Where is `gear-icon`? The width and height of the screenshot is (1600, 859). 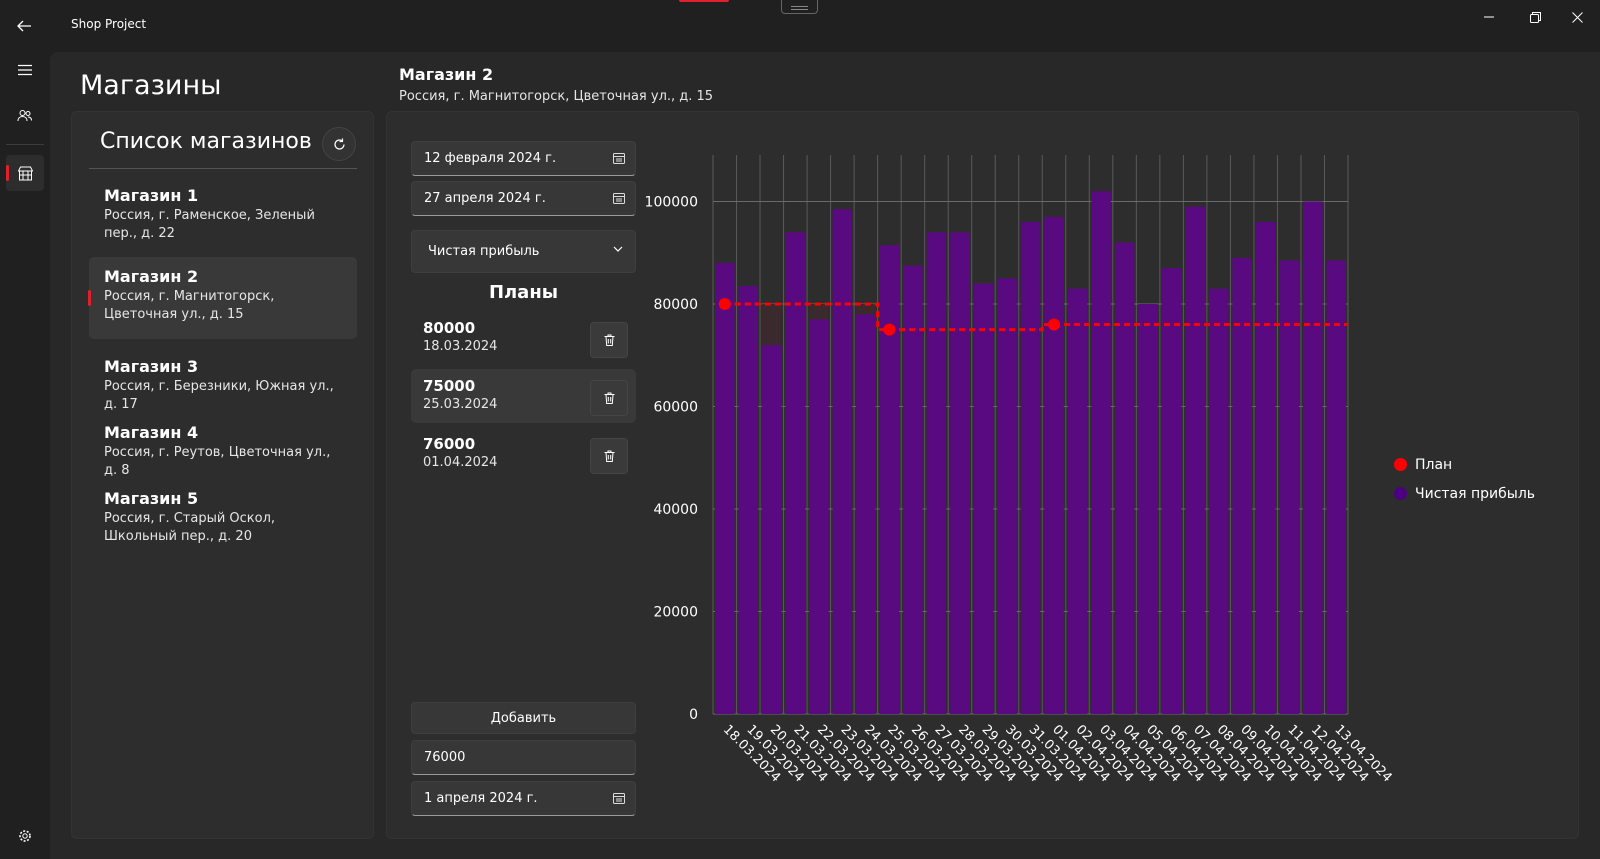 gear-icon is located at coordinates (25, 836).